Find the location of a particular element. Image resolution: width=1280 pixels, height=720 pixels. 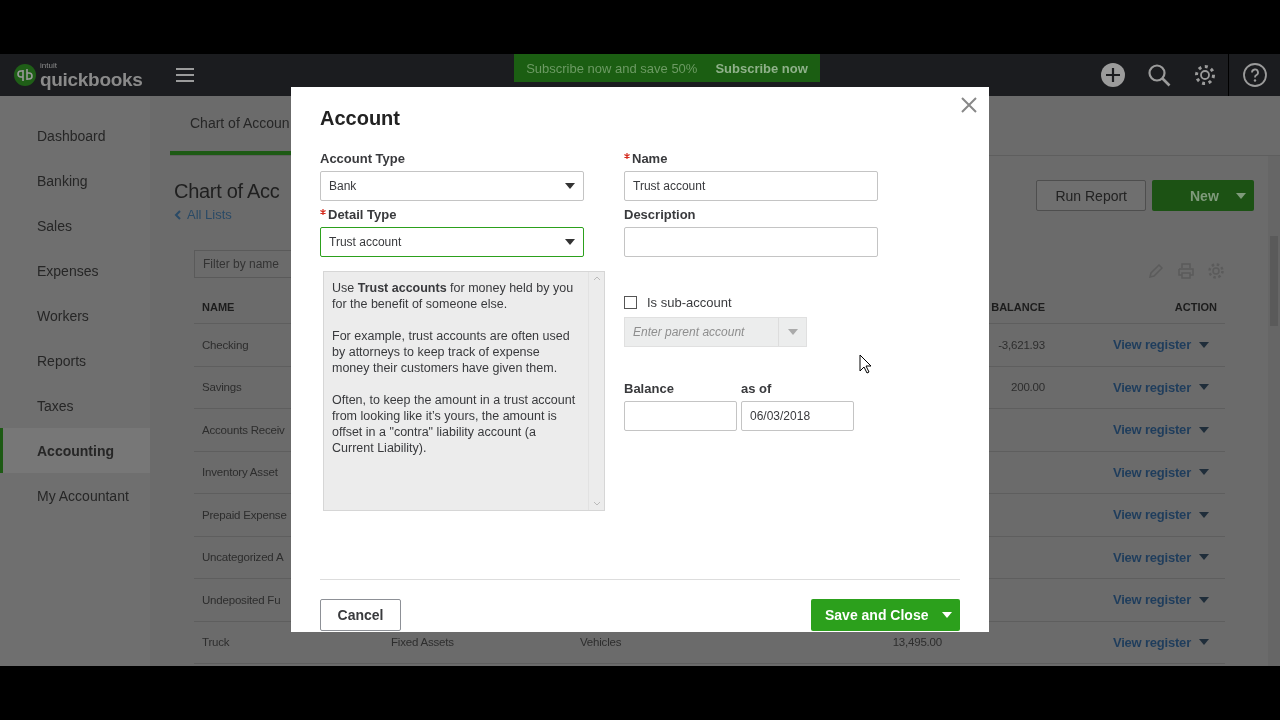

save-and-close-button: Save and Close is located at coordinates (885, 615).